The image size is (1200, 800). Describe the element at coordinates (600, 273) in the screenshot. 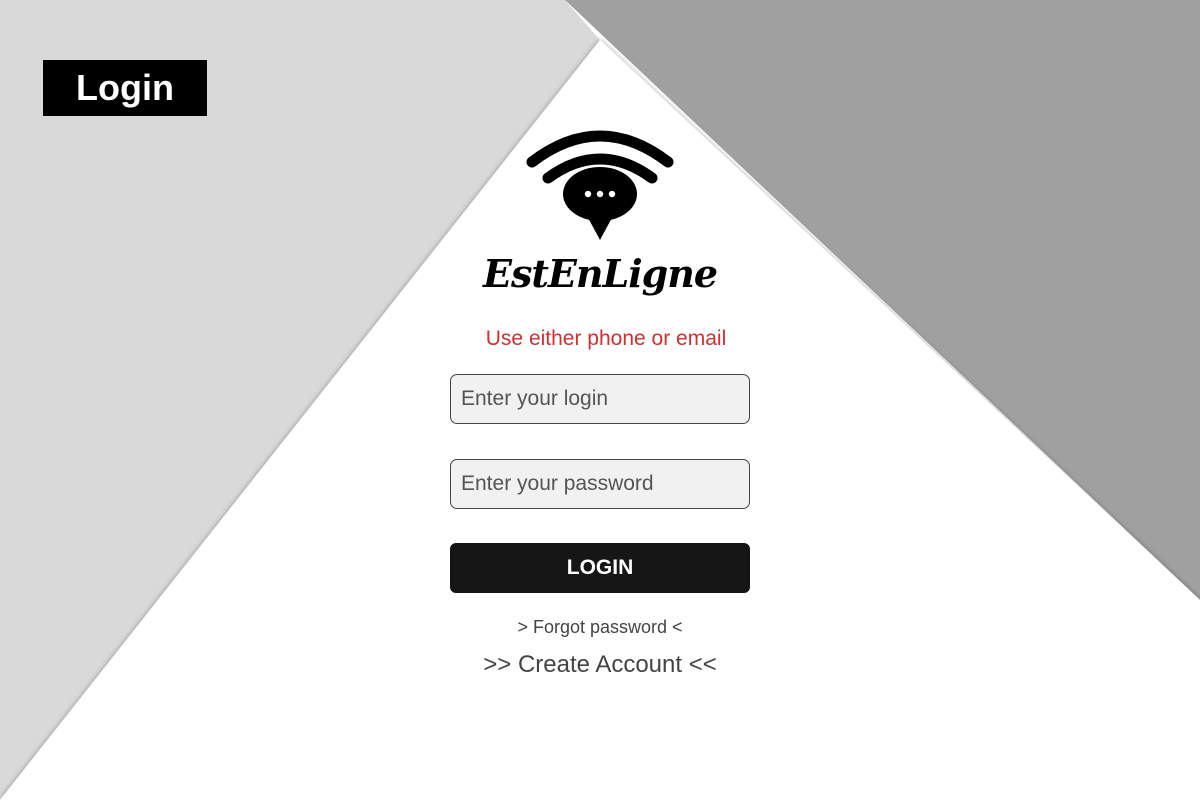

I see `brand-name: EstEnLigne` at that location.